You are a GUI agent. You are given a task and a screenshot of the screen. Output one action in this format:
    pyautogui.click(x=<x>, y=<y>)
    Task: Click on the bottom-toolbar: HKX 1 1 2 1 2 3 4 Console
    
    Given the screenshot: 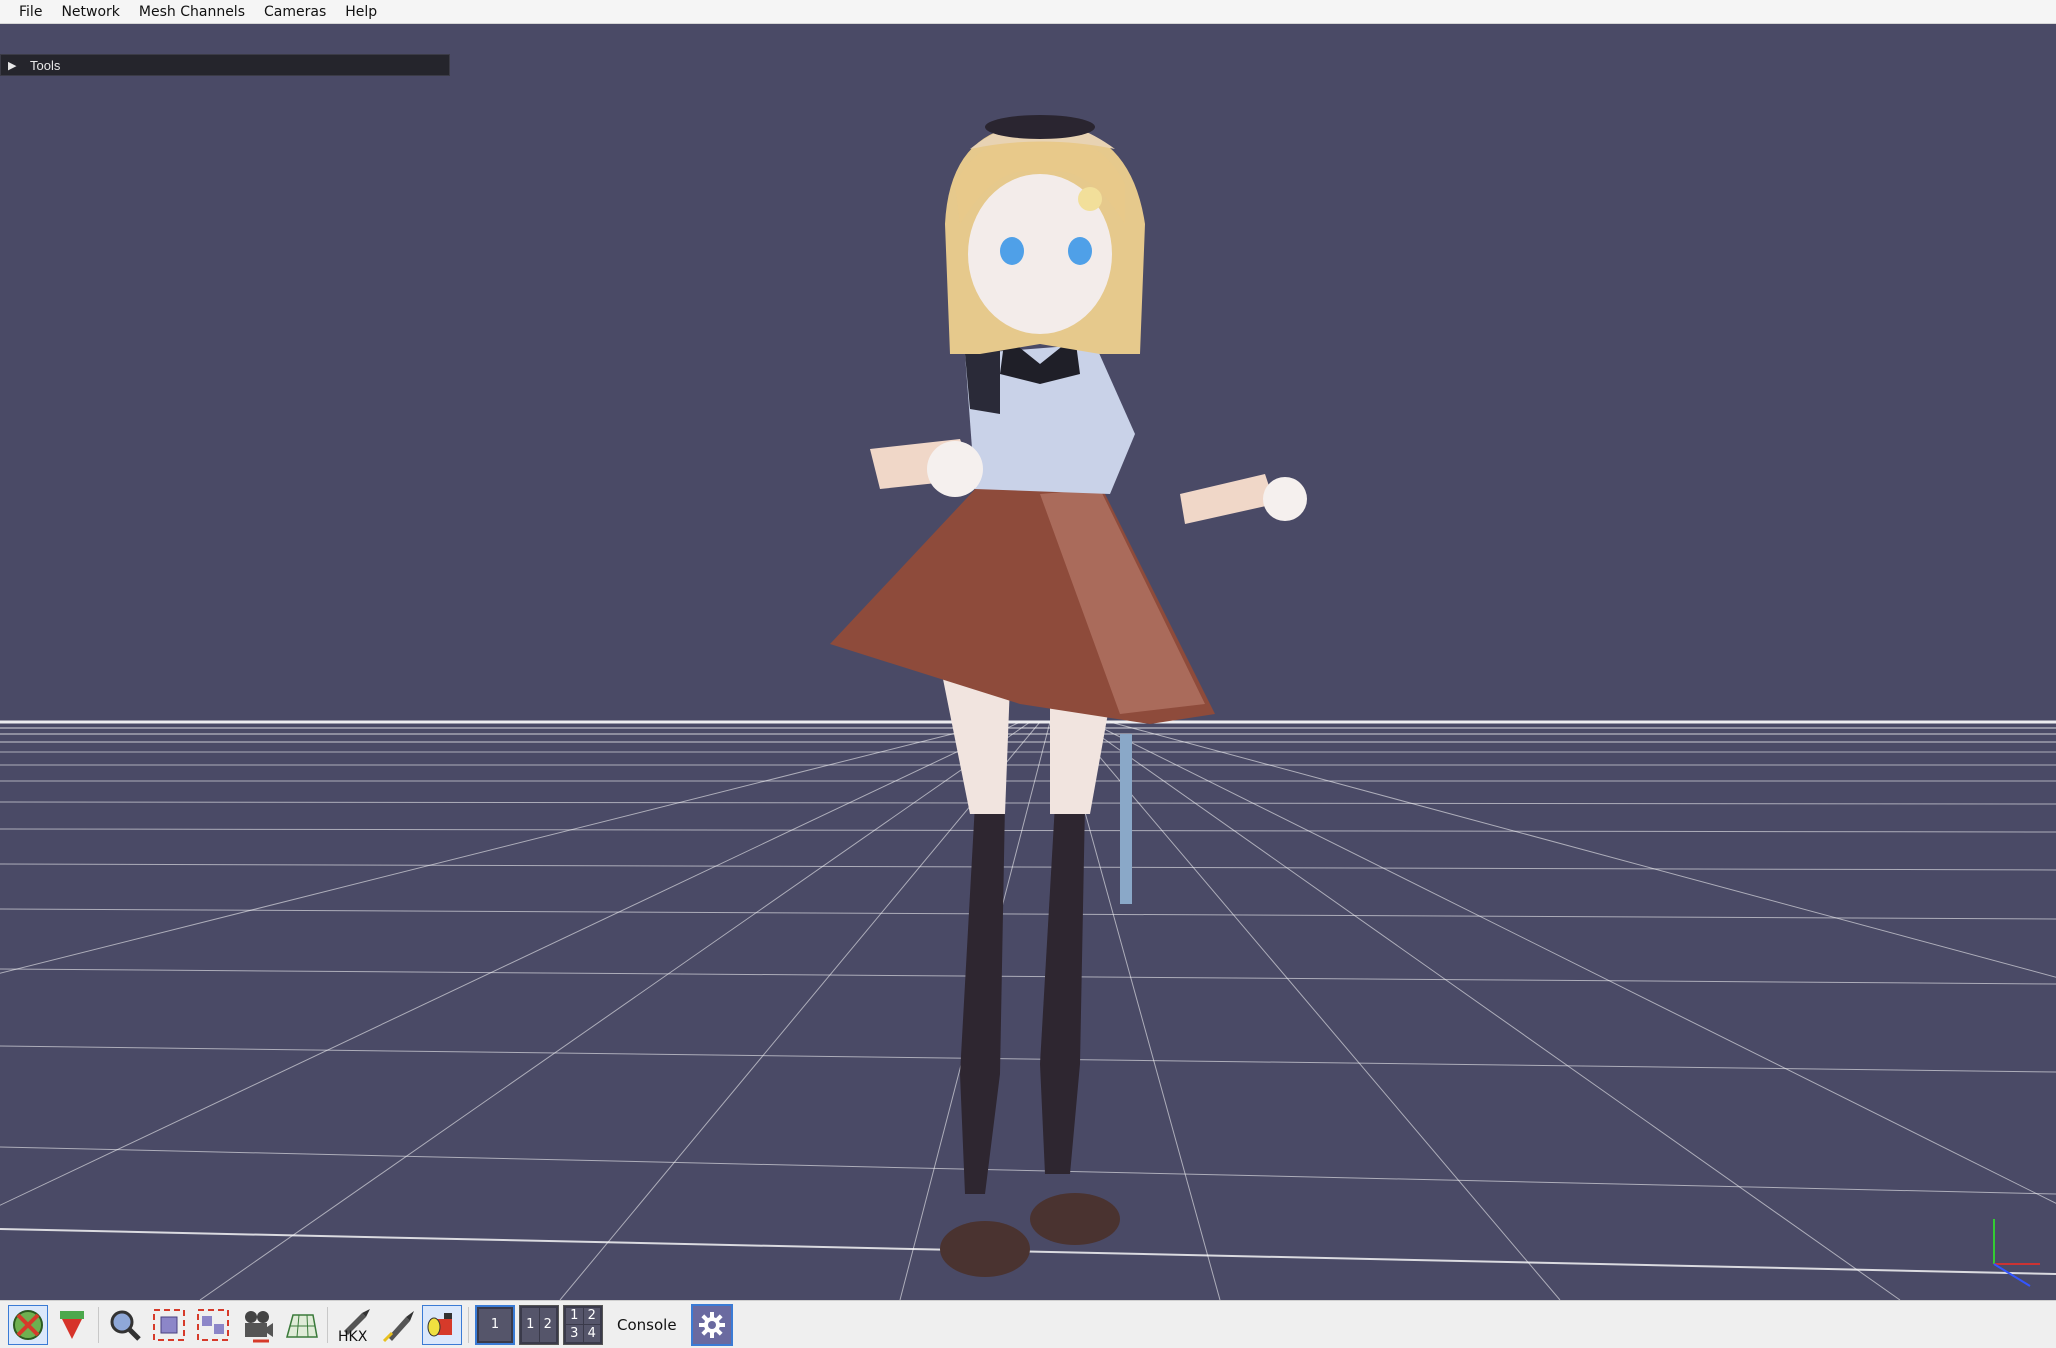 What is the action you would take?
    pyautogui.click(x=1028, y=1324)
    